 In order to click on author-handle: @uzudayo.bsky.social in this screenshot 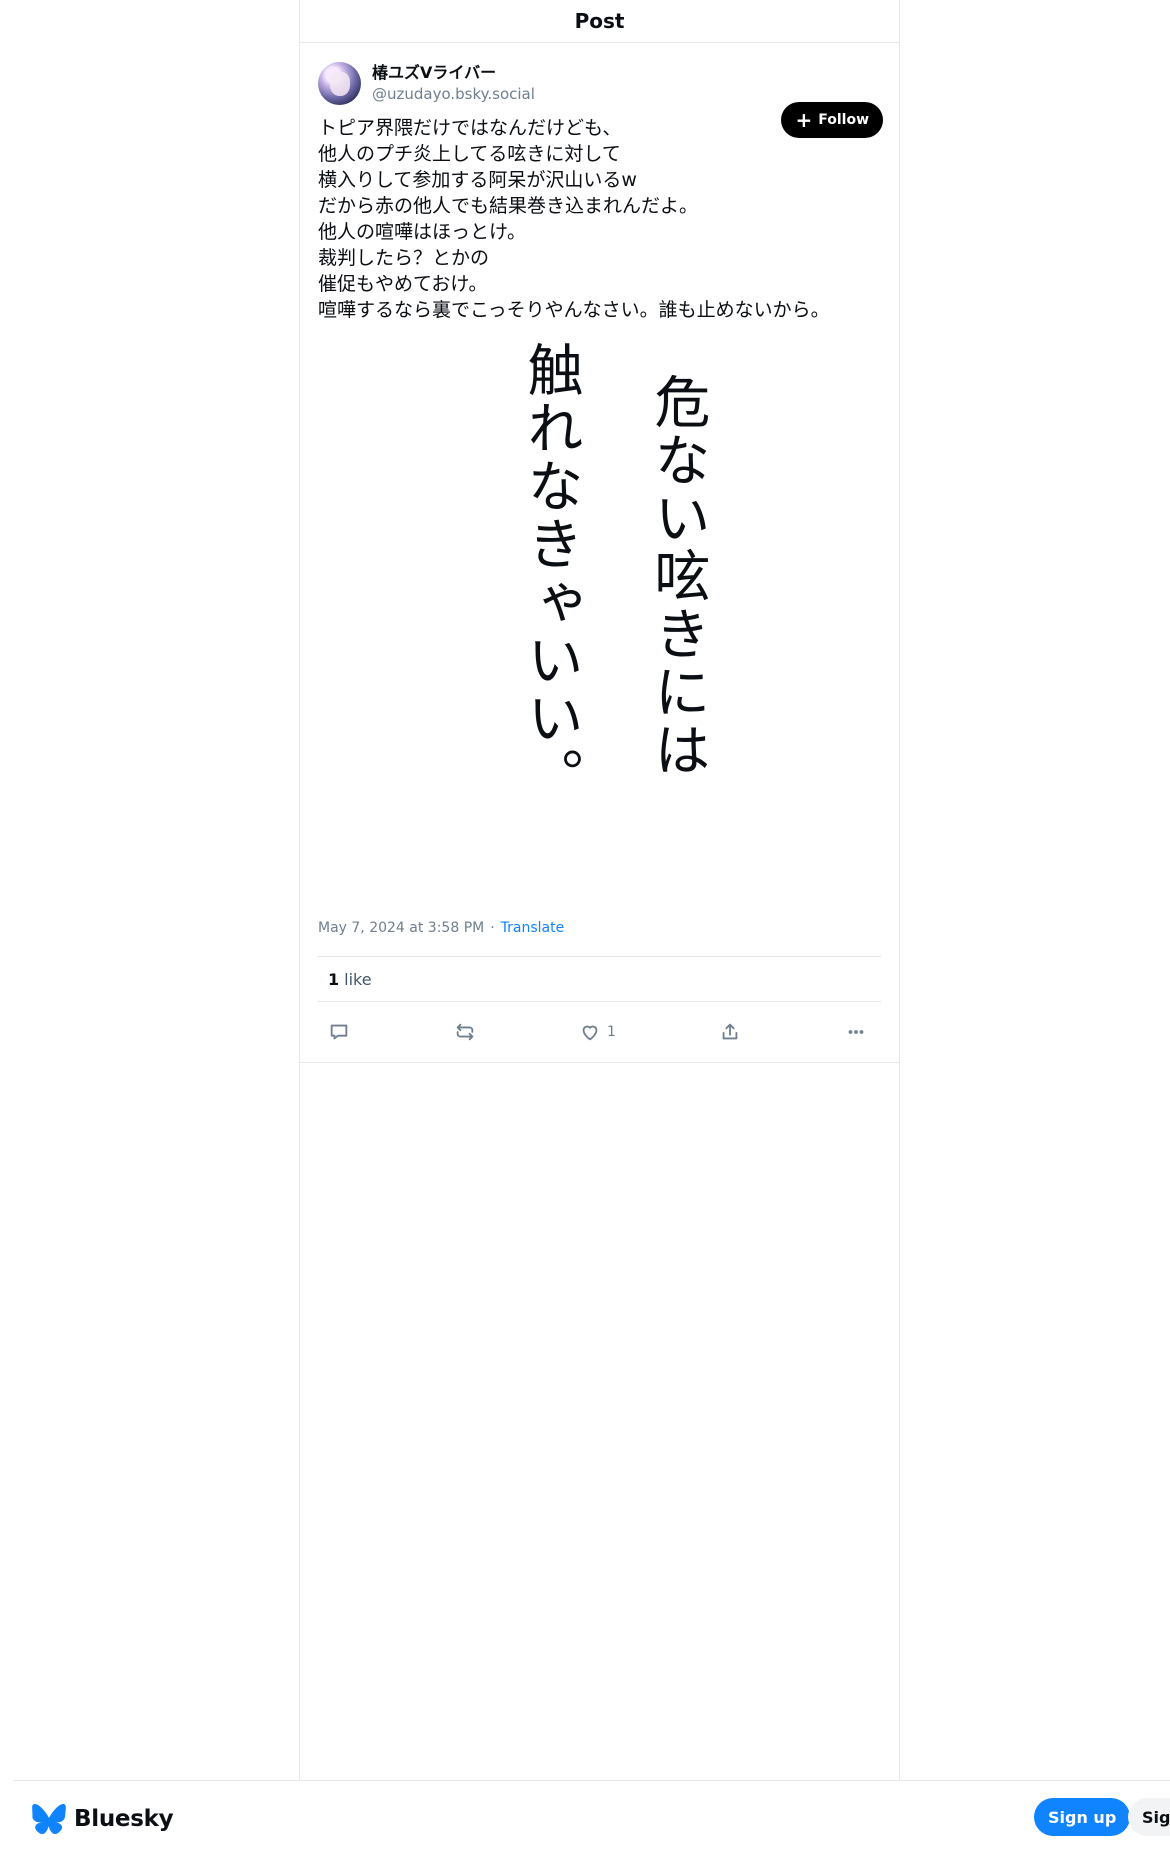, I will do `click(453, 94)`.